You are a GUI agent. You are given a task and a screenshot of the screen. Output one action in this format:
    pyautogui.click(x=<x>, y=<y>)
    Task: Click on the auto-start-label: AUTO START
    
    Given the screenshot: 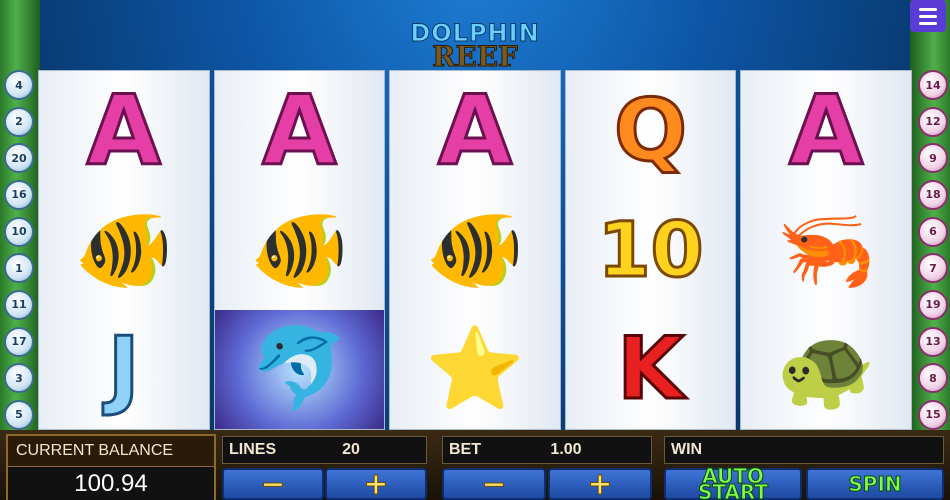 What is the action you would take?
    pyautogui.click(x=733, y=482)
    